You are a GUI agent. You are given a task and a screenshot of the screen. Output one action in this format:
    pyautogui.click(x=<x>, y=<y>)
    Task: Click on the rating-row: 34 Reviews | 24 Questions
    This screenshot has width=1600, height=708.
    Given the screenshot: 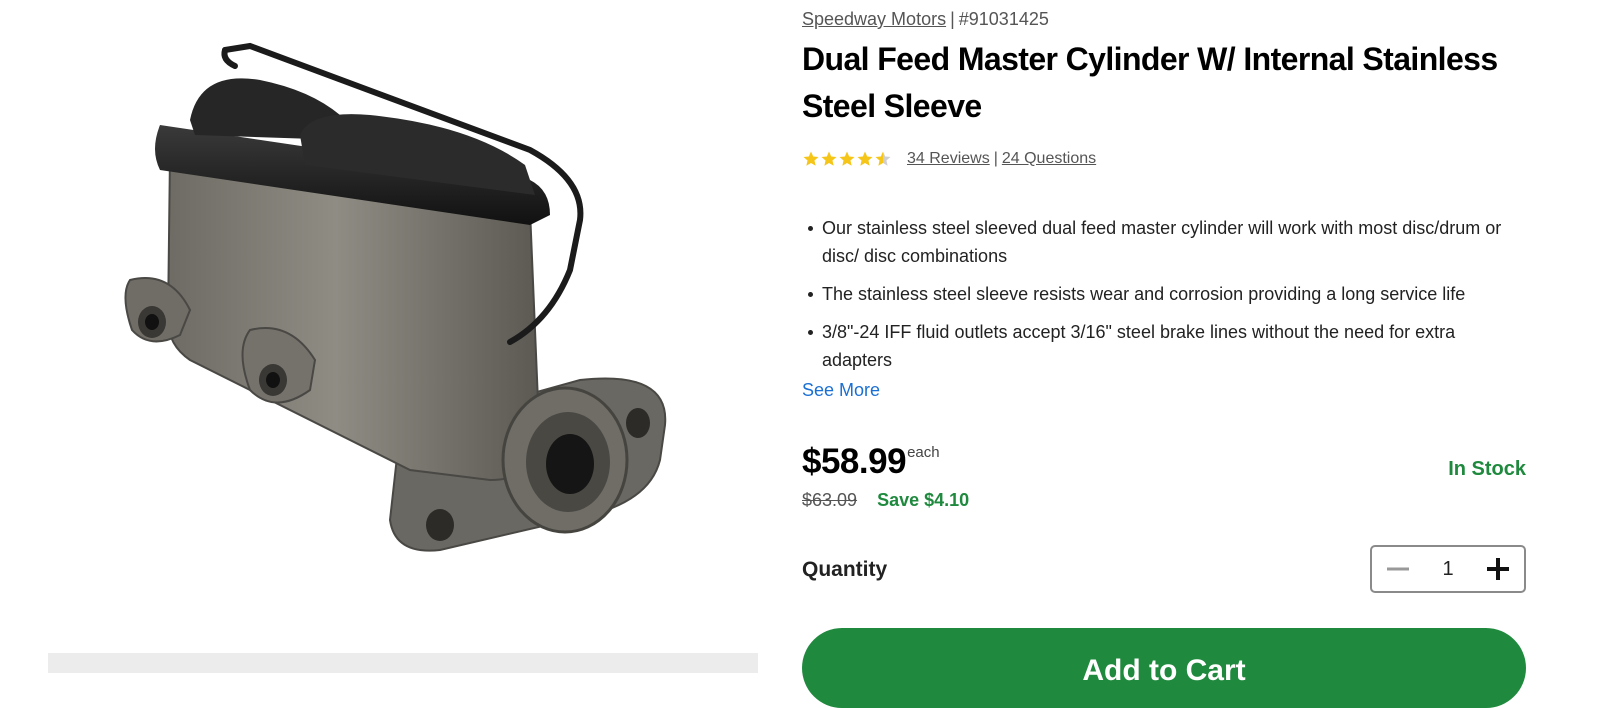 What is the action you would take?
    pyautogui.click(x=949, y=159)
    